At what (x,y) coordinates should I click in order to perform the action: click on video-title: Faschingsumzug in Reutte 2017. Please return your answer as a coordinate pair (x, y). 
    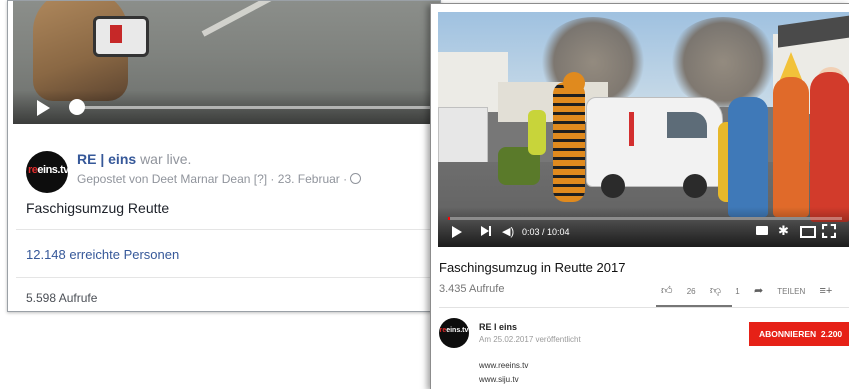
    Looking at the image, I should click on (532, 267).